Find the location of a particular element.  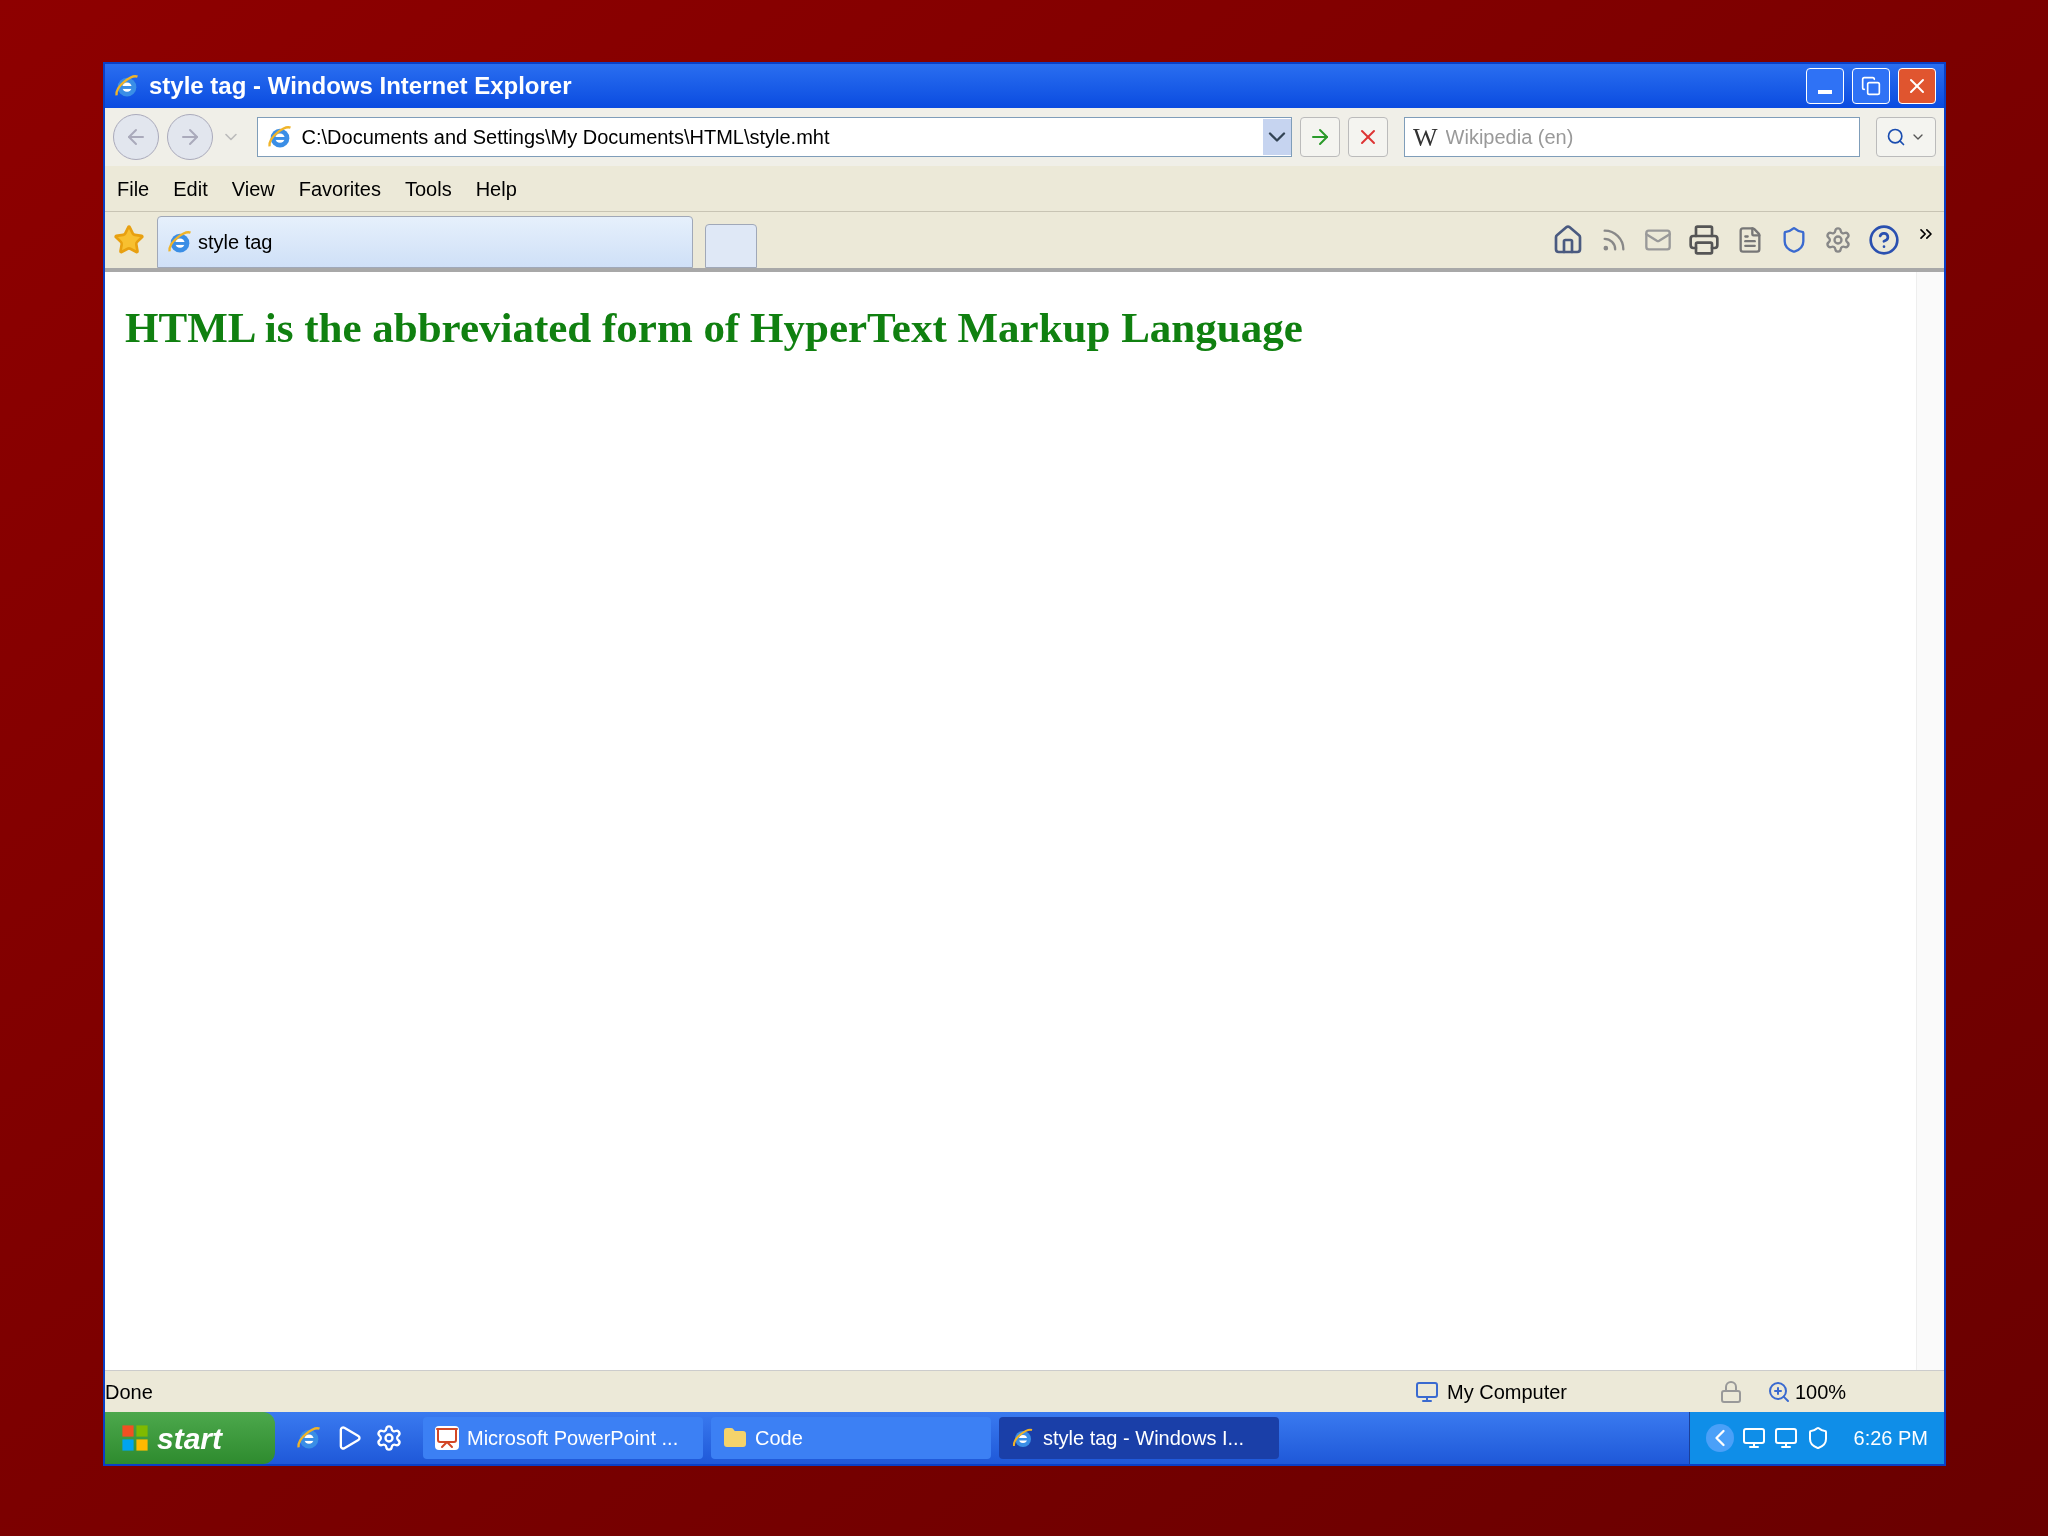

address-dropdown-icon is located at coordinates (1277, 137).